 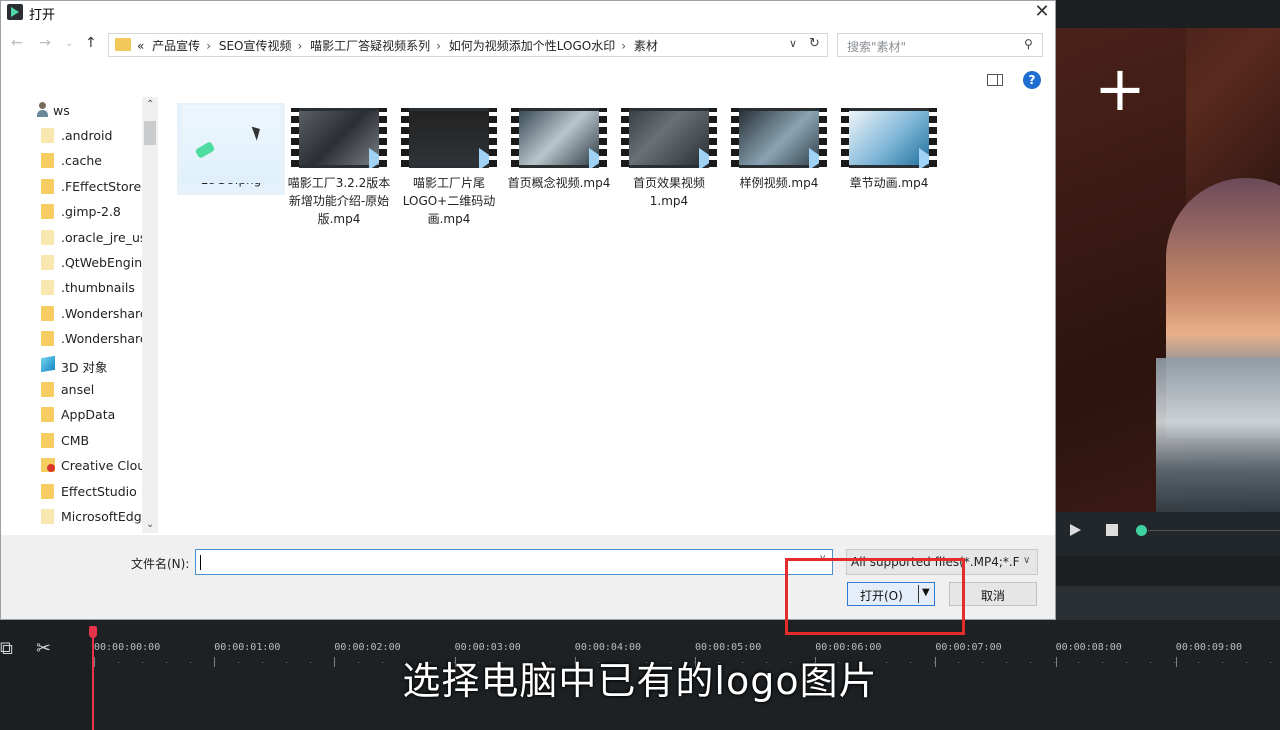 I want to click on logo-mark, so click(x=205, y=150).